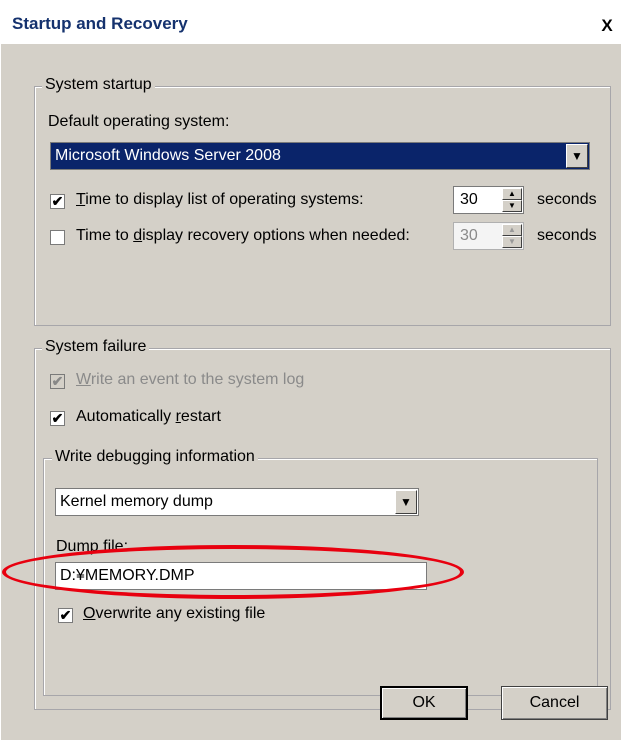  Describe the element at coordinates (607, 26) in the screenshot. I see `close-icon: X` at that location.